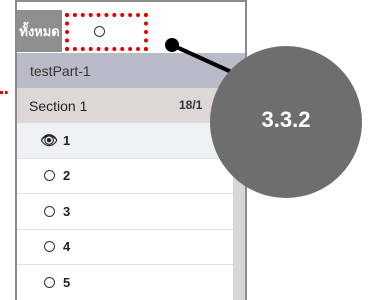 Image resolution: width=369 pixels, height=300 pixels. What do you see at coordinates (172, 45) in the screenshot?
I see `callout-pointer-dot` at bounding box center [172, 45].